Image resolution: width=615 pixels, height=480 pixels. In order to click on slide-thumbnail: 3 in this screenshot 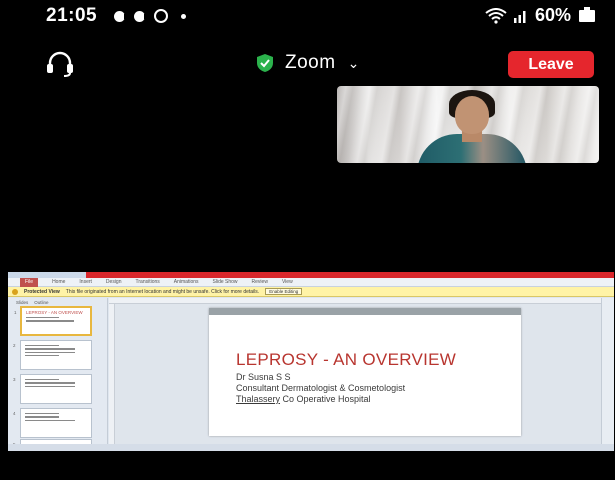, I will do `click(52, 389)`.